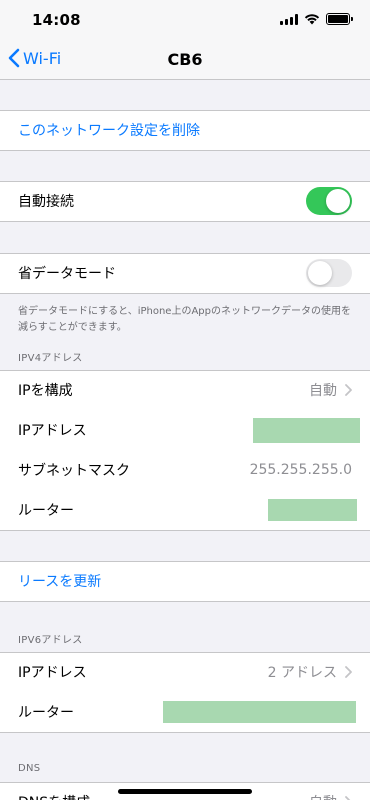 This screenshot has width=370, height=800. What do you see at coordinates (259, 712) in the screenshot?
I see `redacted-ipv6-router-address` at bounding box center [259, 712].